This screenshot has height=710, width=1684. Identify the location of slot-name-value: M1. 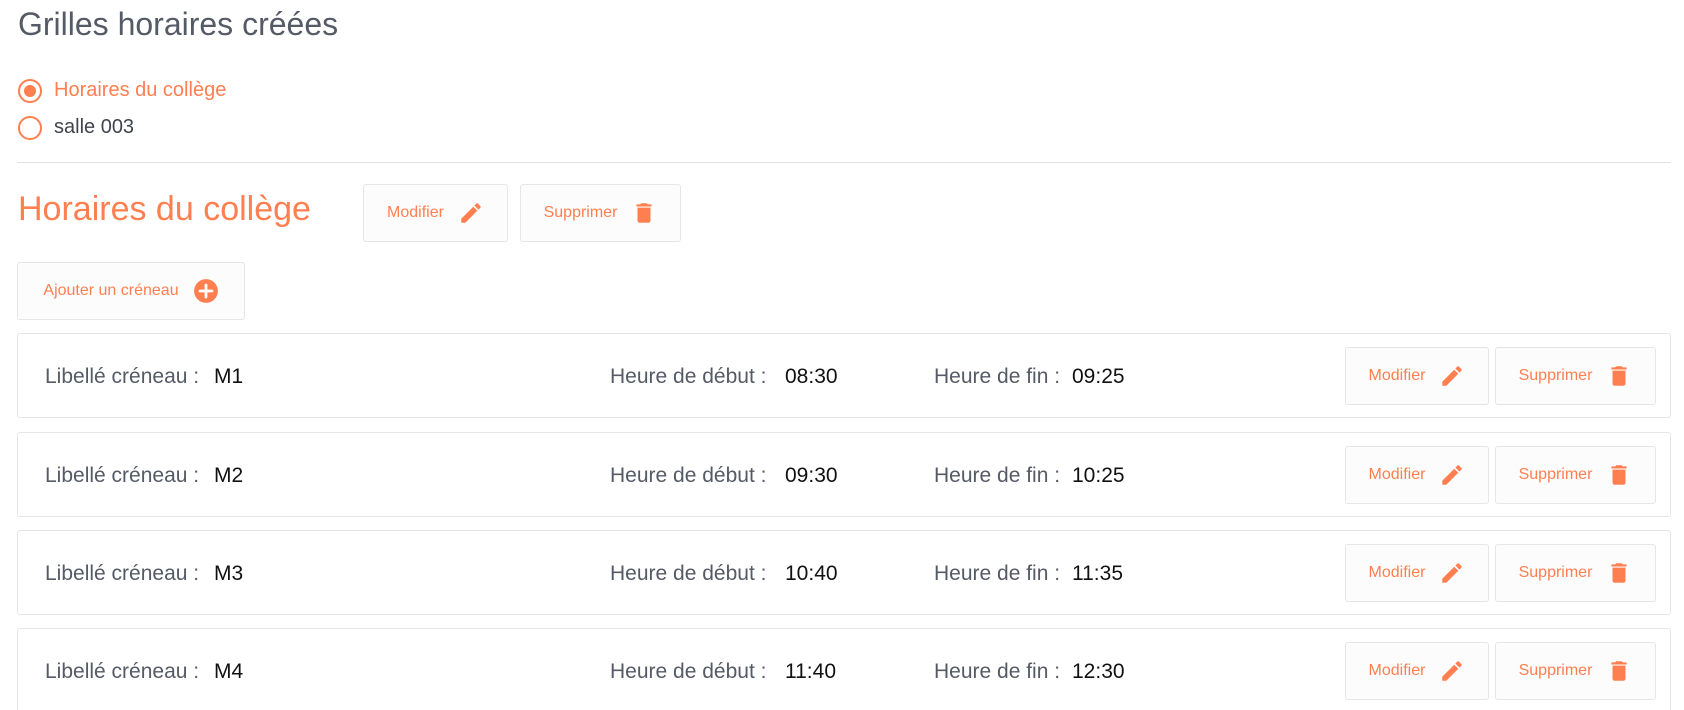
(229, 376).